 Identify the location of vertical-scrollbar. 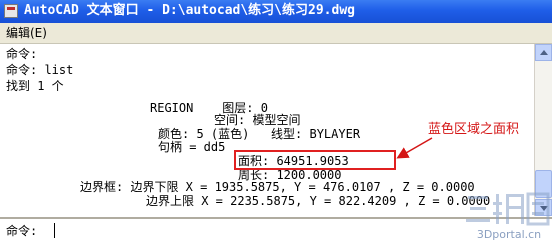
(543, 130).